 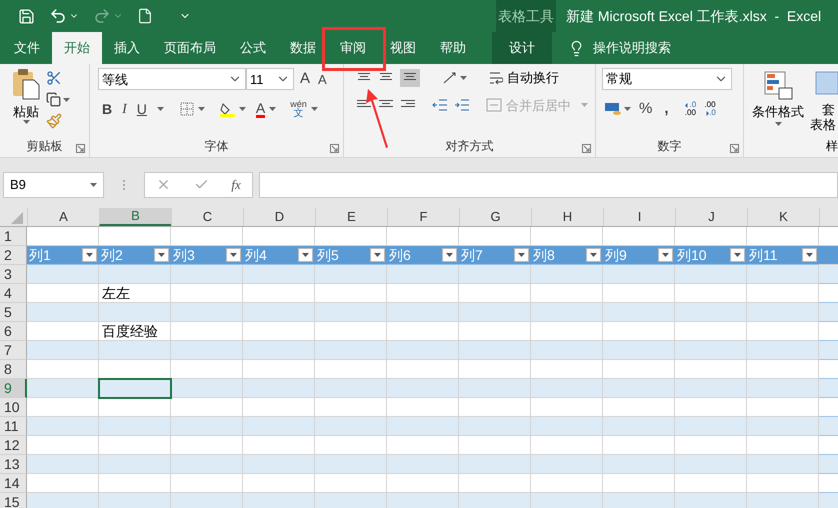 What do you see at coordinates (13, 350) in the screenshot?
I see `row-number: 7` at bounding box center [13, 350].